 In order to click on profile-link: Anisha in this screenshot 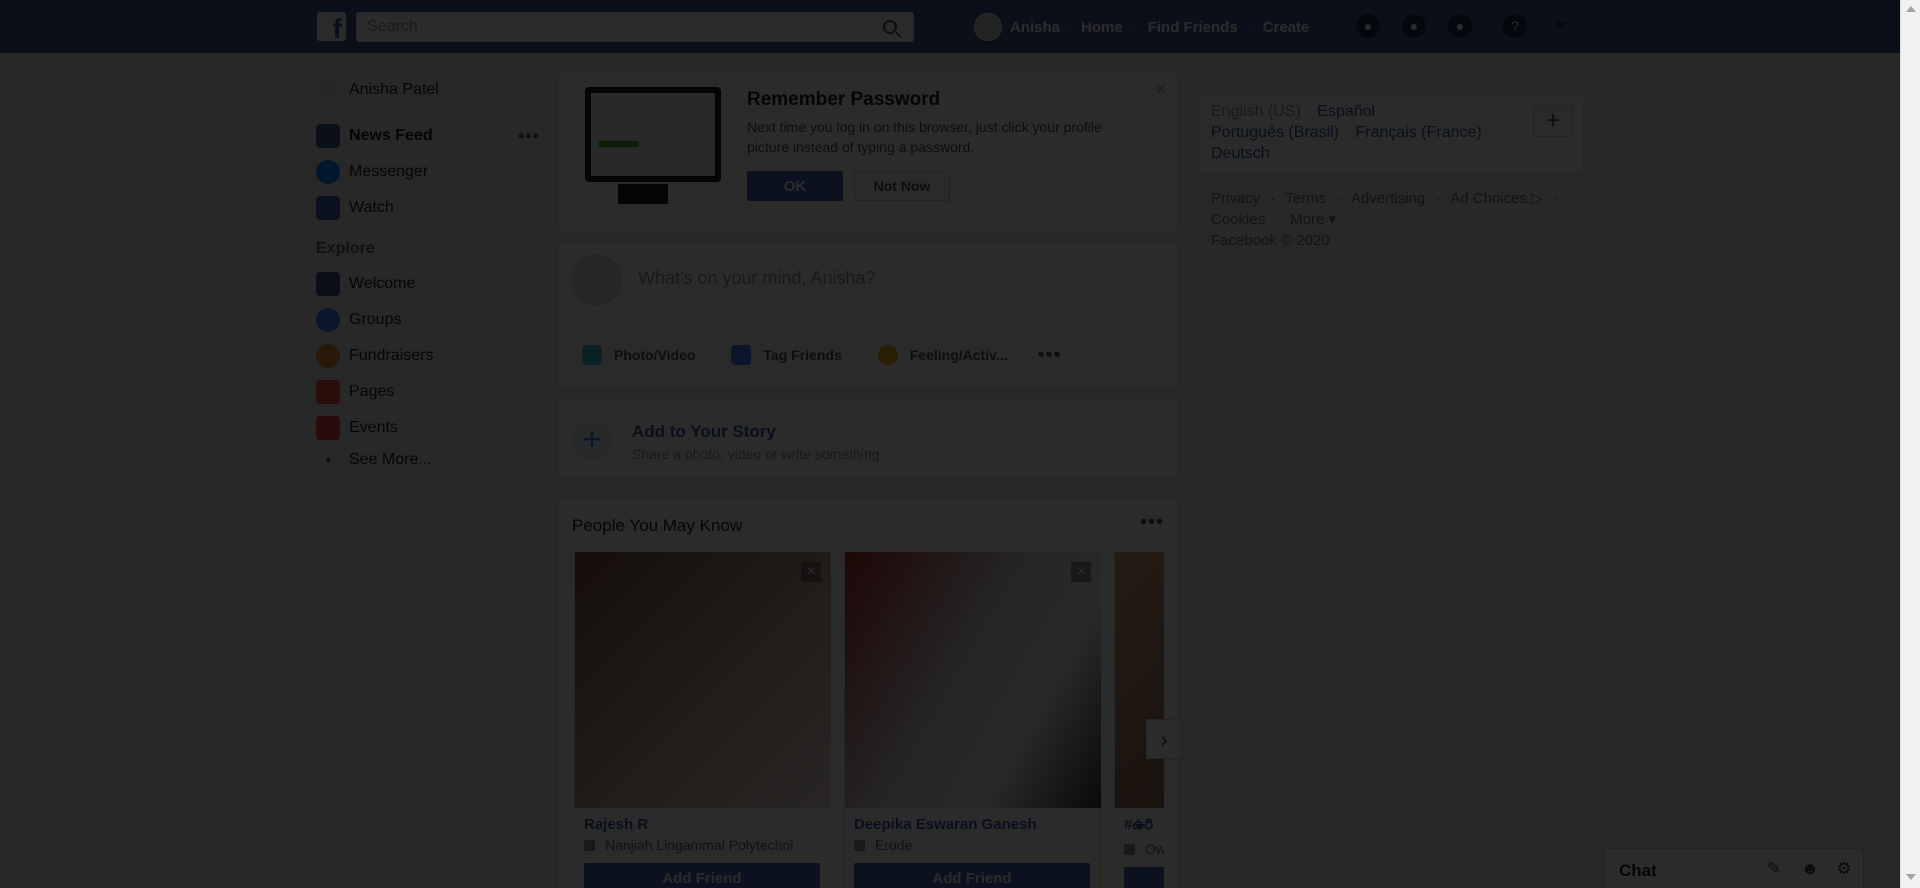, I will do `click(1017, 27)`.